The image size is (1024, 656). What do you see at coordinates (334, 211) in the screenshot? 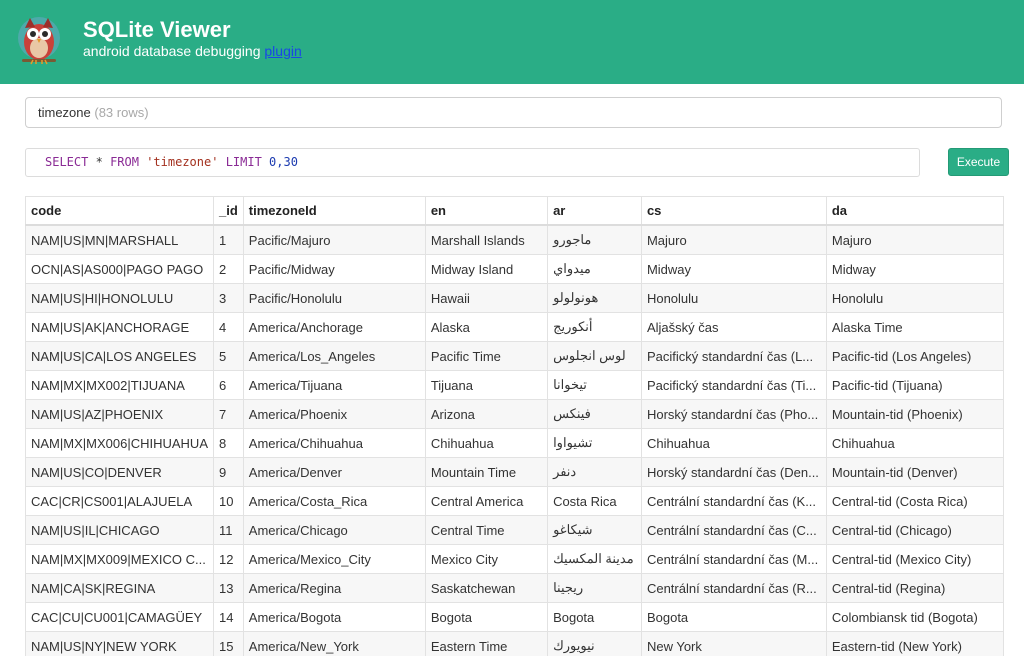
I see `column-header: timezoneId` at bounding box center [334, 211].